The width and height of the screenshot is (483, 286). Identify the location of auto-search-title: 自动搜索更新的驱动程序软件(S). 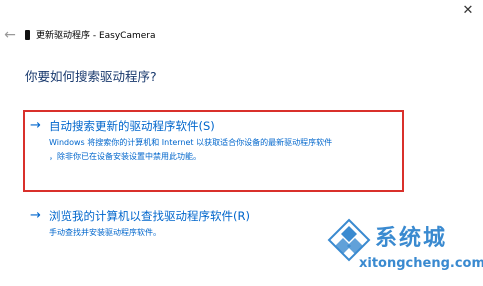
(190, 126).